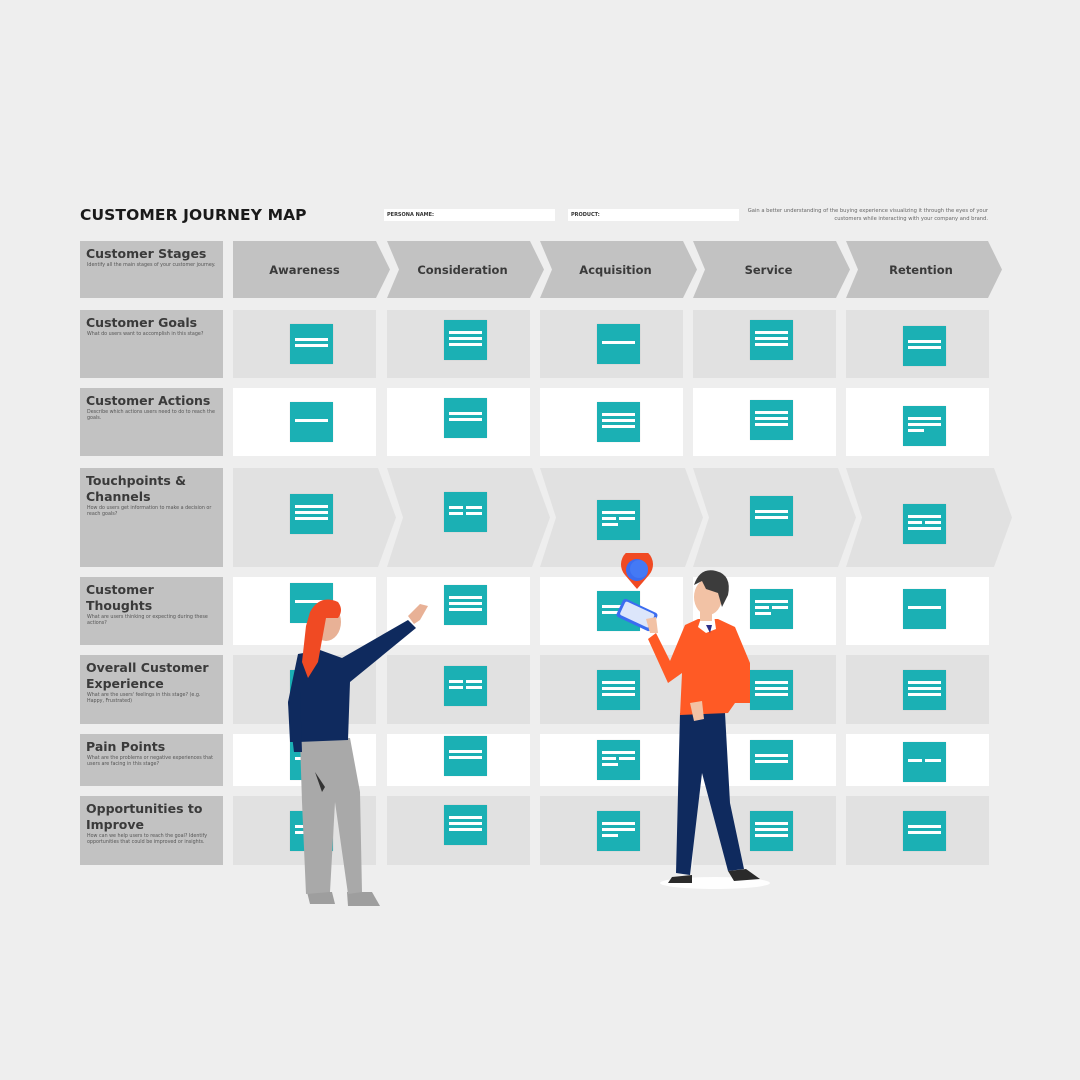  I want to click on row-label-title: Customer Actions, so click(148, 400).